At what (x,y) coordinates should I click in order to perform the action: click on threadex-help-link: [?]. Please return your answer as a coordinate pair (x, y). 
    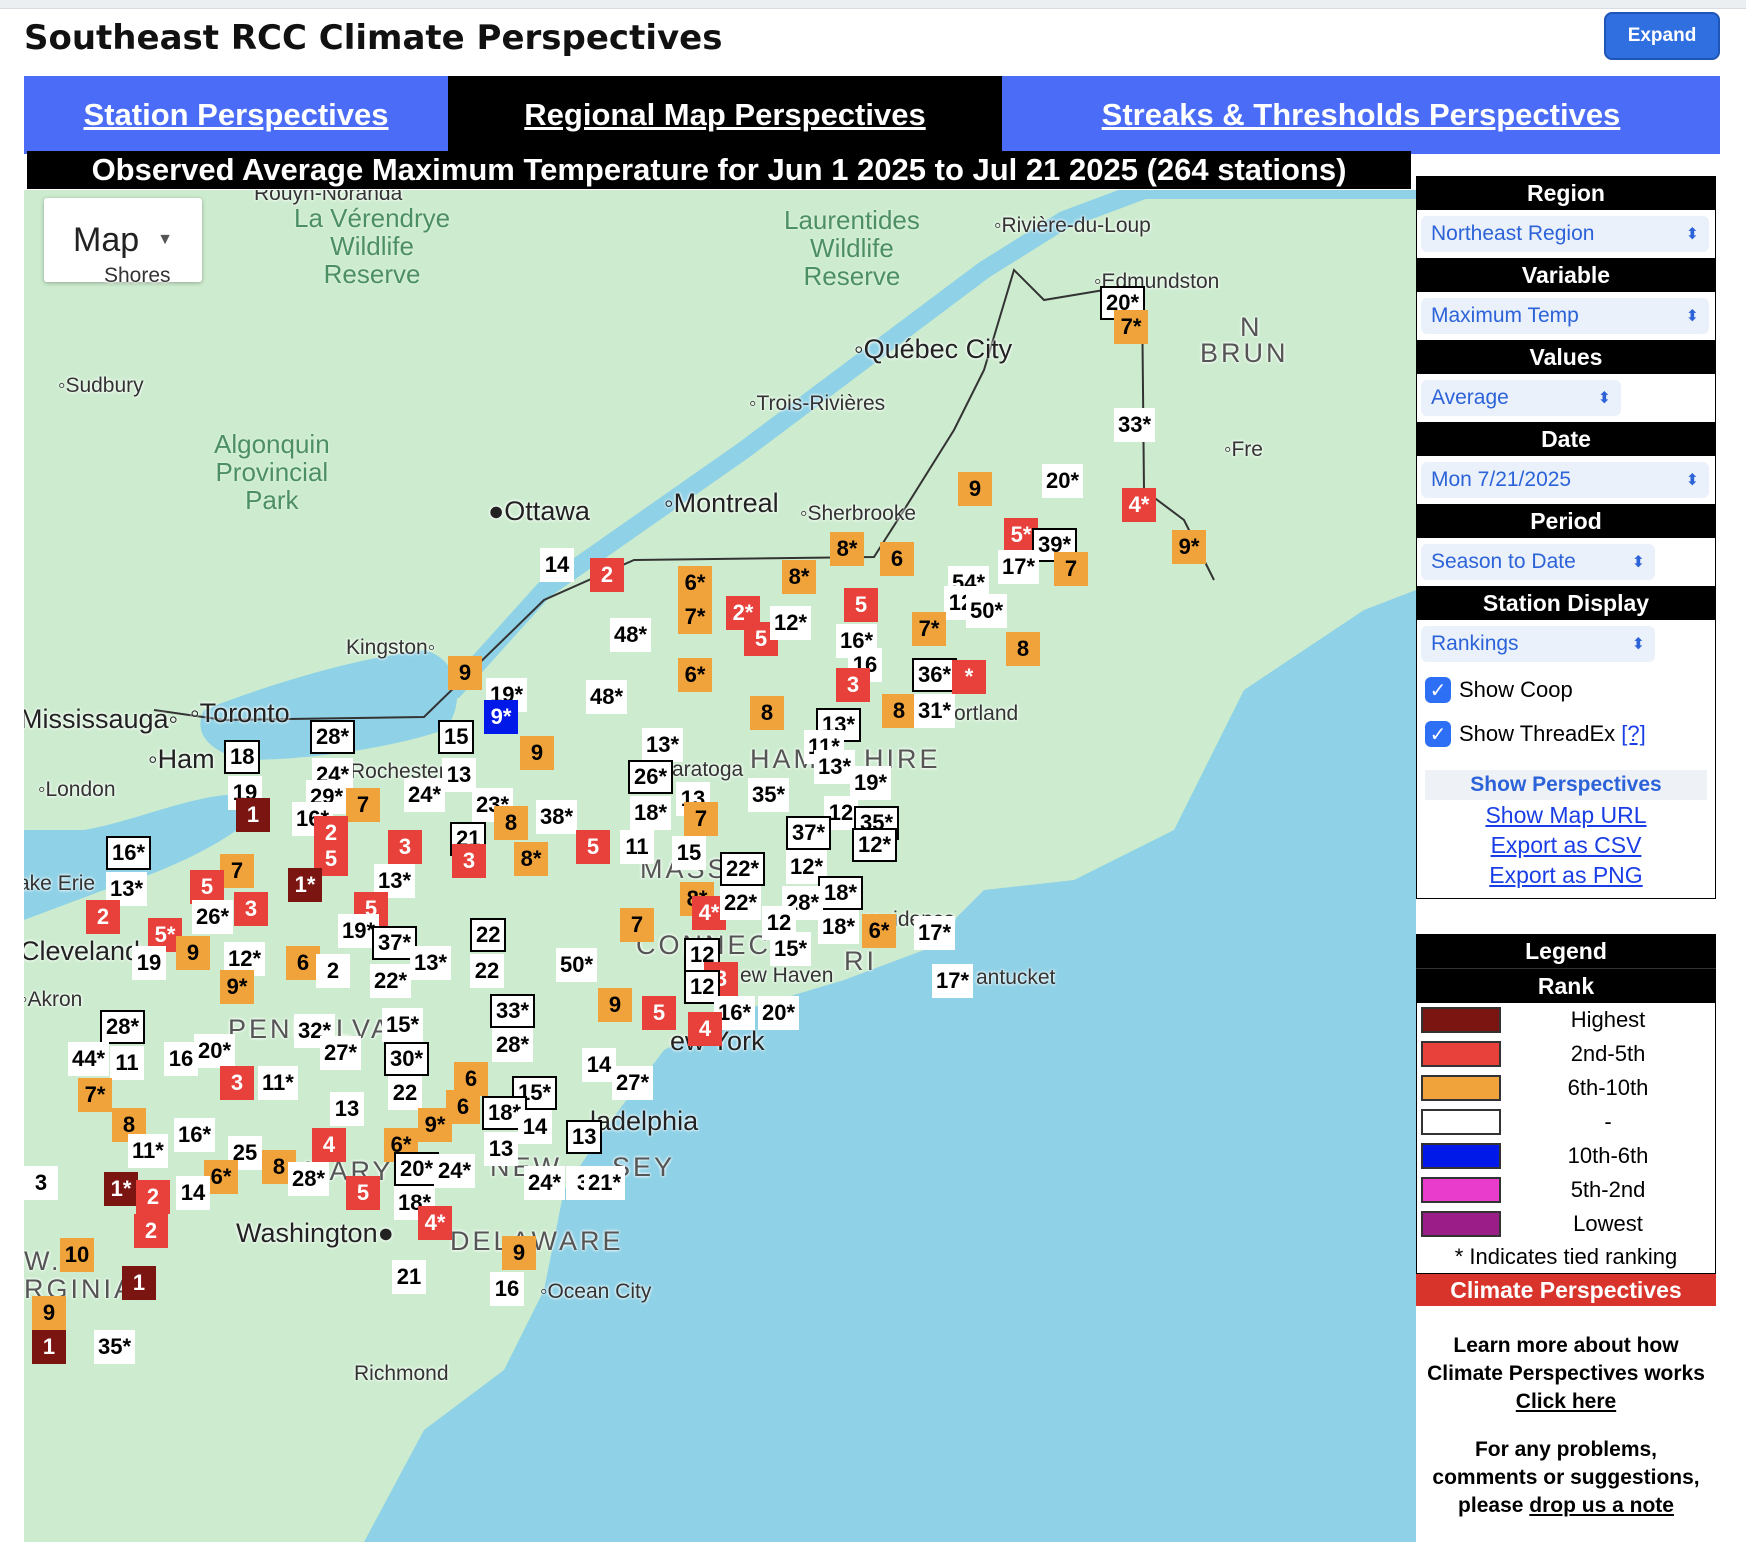
    Looking at the image, I should click on (1633, 734).